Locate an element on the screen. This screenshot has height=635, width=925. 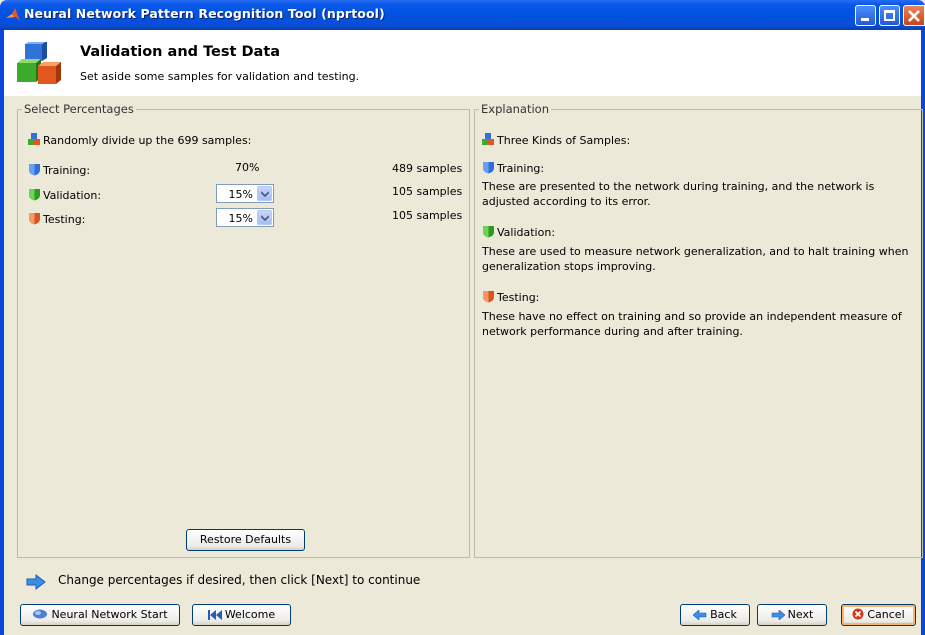
testing-percent-value: 15% is located at coordinates (240, 218).